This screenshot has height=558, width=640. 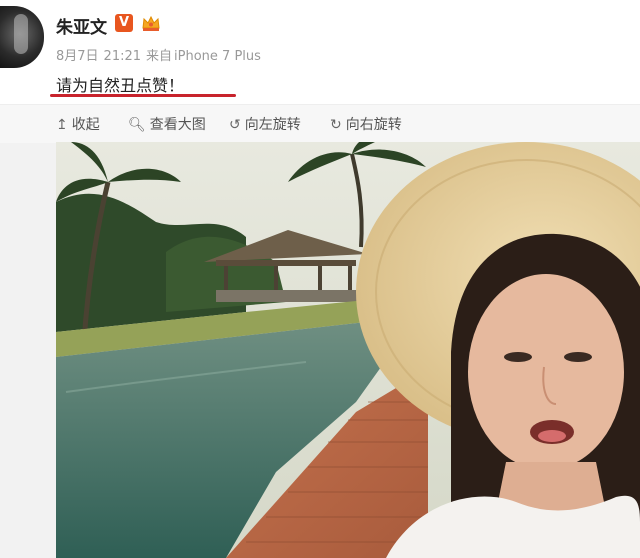 What do you see at coordinates (85, 125) in the screenshot?
I see `collapse-label: 收起` at bounding box center [85, 125].